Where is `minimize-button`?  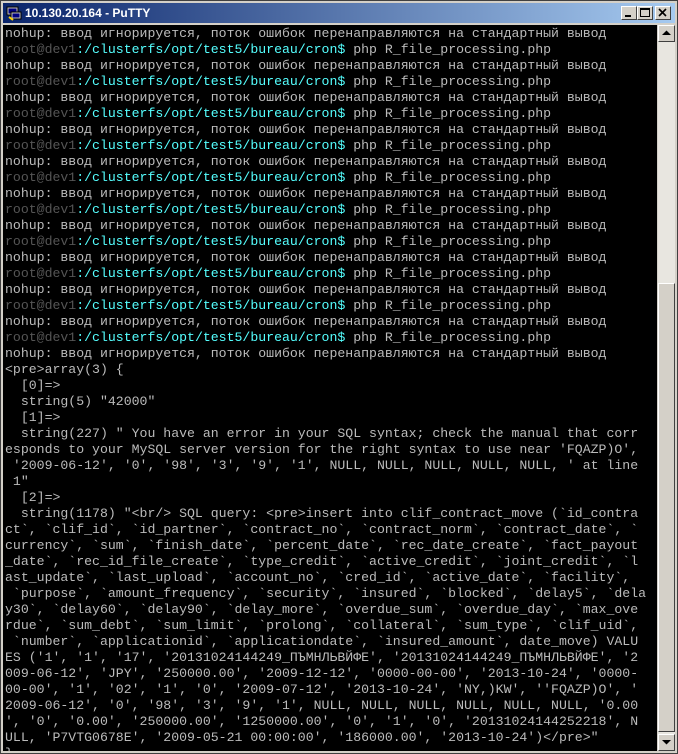 minimize-button is located at coordinates (629, 13).